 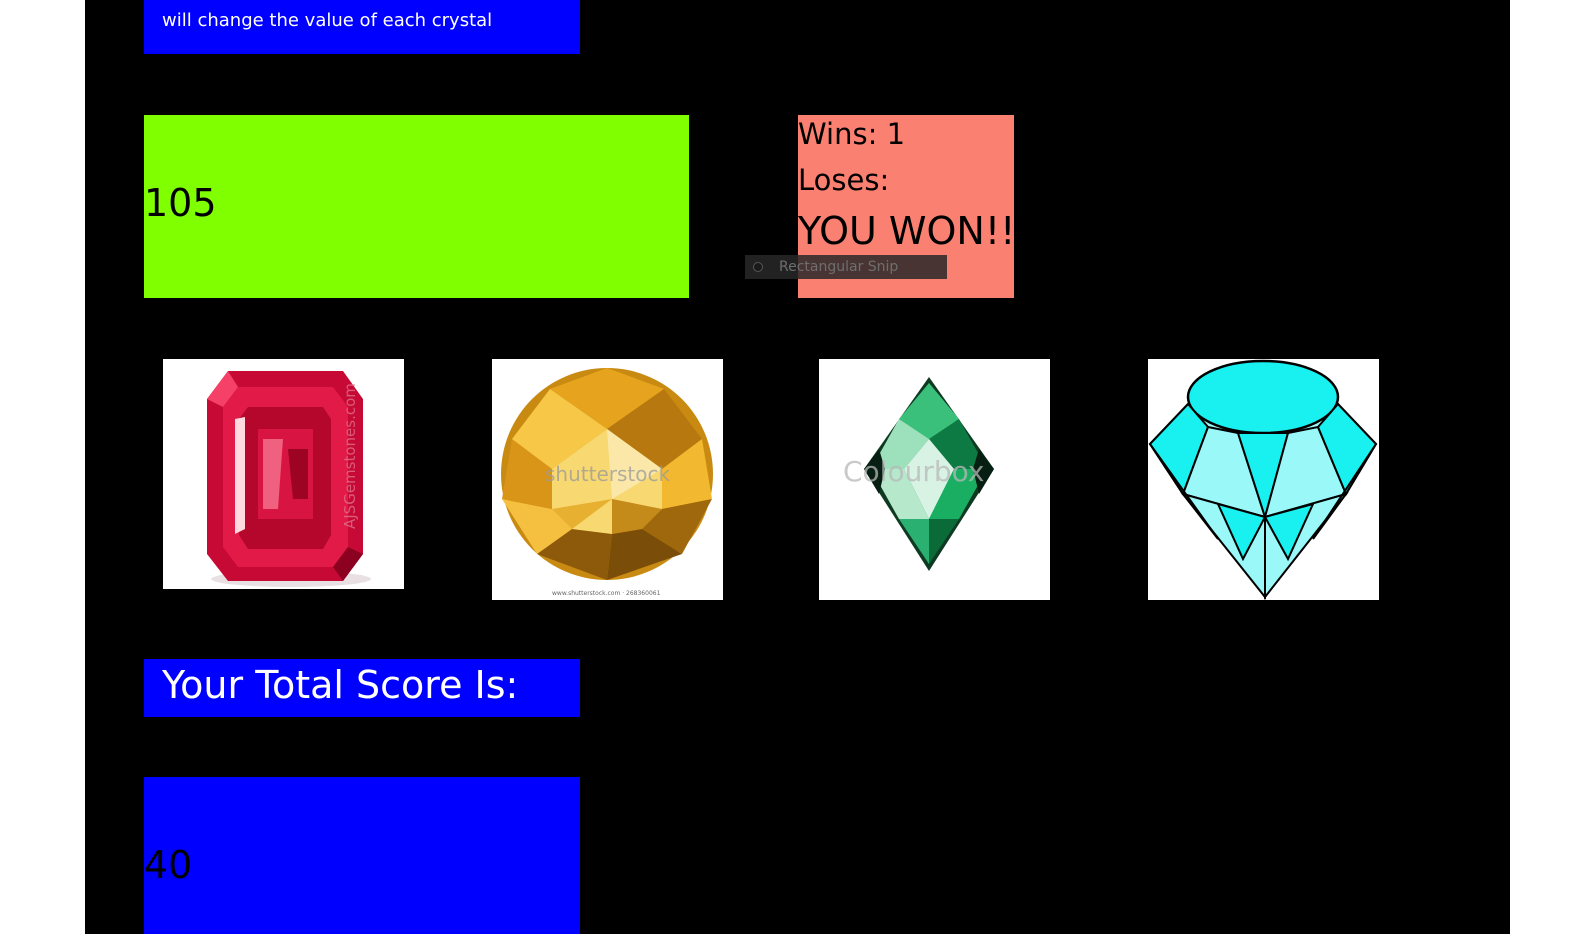 I want to click on snip-indicator-icon, so click(x=758, y=267).